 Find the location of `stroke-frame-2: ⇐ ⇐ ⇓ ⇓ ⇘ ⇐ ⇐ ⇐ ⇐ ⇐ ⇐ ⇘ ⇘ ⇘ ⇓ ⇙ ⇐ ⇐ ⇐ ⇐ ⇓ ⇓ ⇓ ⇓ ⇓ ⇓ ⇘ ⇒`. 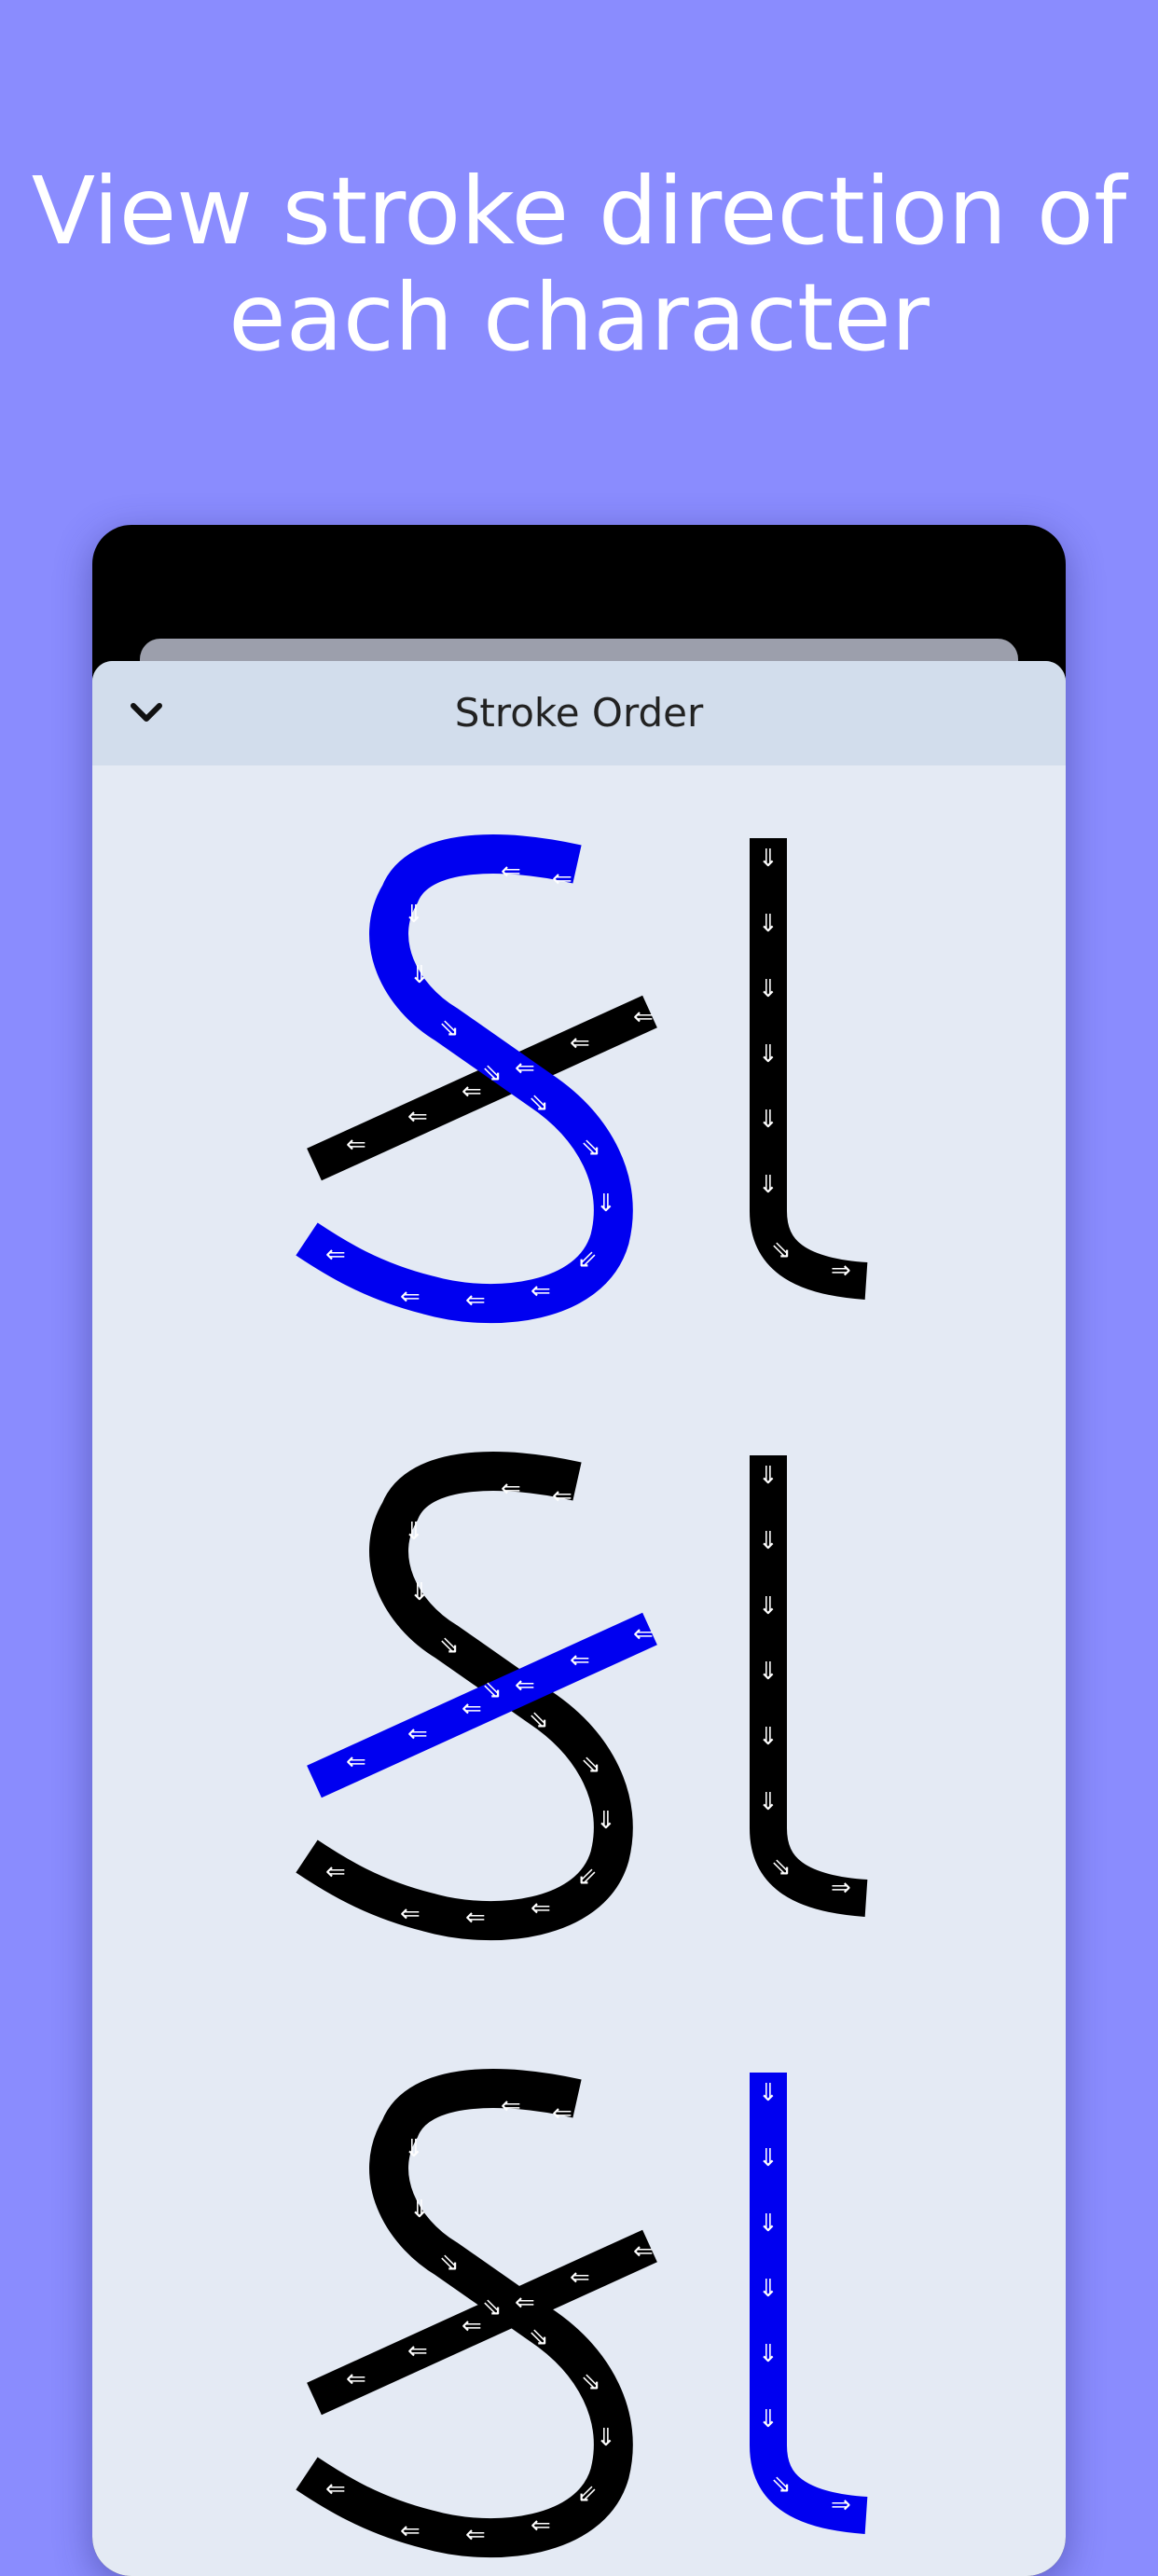

stroke-frame-2: ⇐ ⇐ ⇓ ⇓ ⇘ ⇐ ⇐ ⇐ ⇐ ⇐ ⇐ ⇘ ⇘ ⇘ ⇓ ⇙ ⇐ ⇐ ⇐ ⇐ ⇓ ⇓ ⇓ ⇓ ⇓ ⇓ ⇘ ⇒ is located at coordinates (582, 1696).